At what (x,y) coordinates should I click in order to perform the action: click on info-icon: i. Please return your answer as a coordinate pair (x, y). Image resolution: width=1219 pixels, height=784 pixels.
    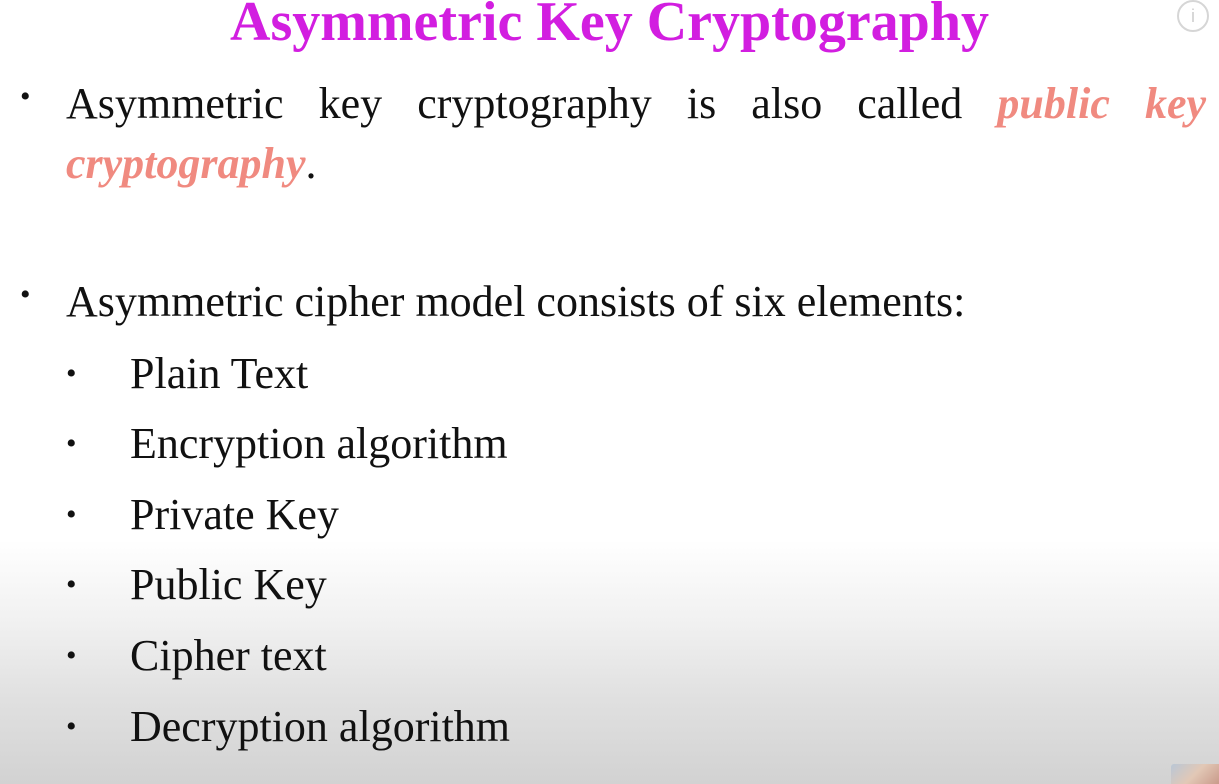
    Looking at the image, I should click on (1193, 16).